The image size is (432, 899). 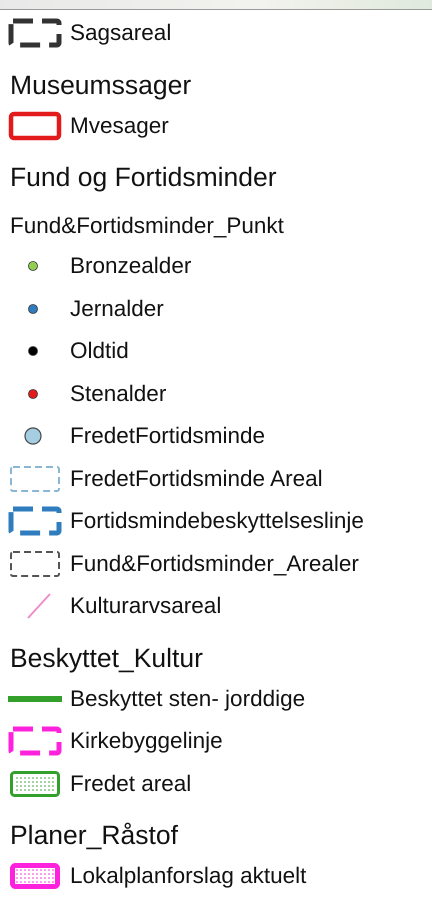 What do you see at coordinates (94, 835) in the screenshot?
I see `group-title: Planer_Råstof` at bounding box center [94, 835].